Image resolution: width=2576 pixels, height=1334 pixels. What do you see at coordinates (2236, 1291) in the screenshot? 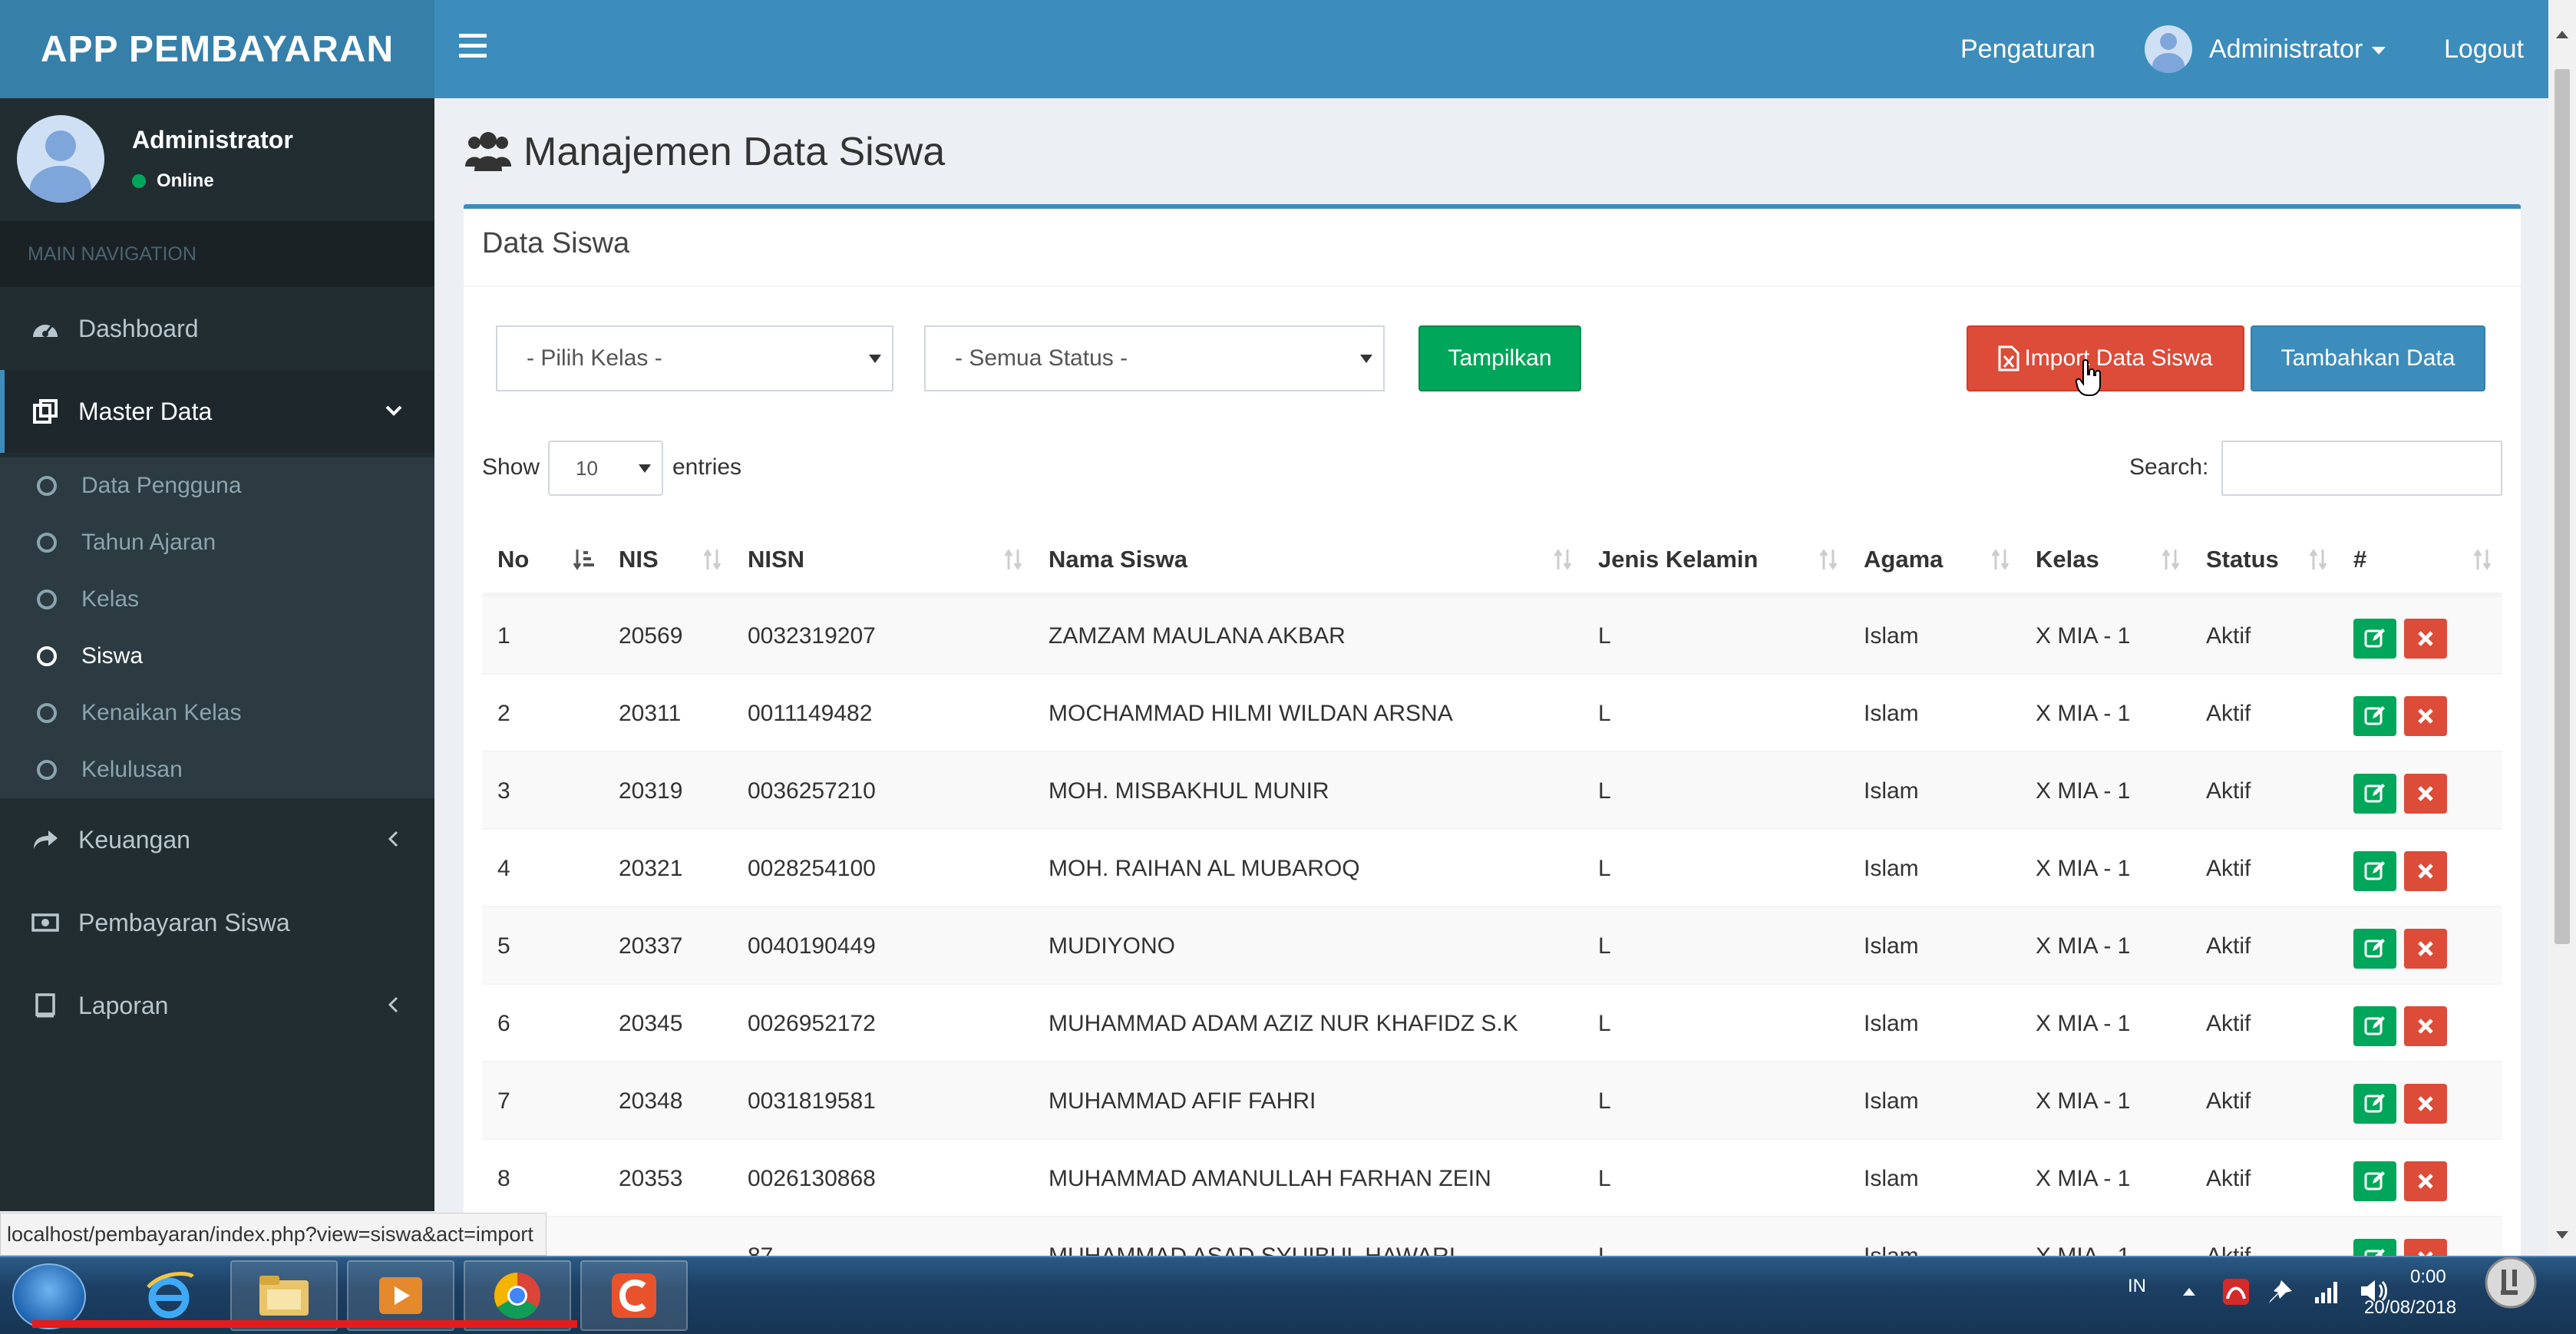
I see `antivirus-tray-icon` at bounding box center [2236, 1291].